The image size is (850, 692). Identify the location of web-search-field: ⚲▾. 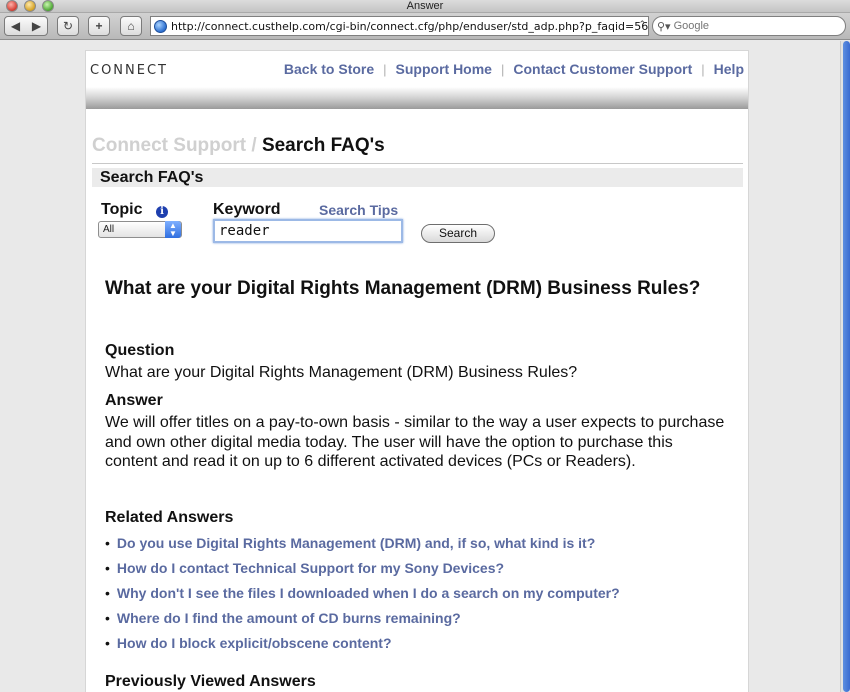
(749, 26).